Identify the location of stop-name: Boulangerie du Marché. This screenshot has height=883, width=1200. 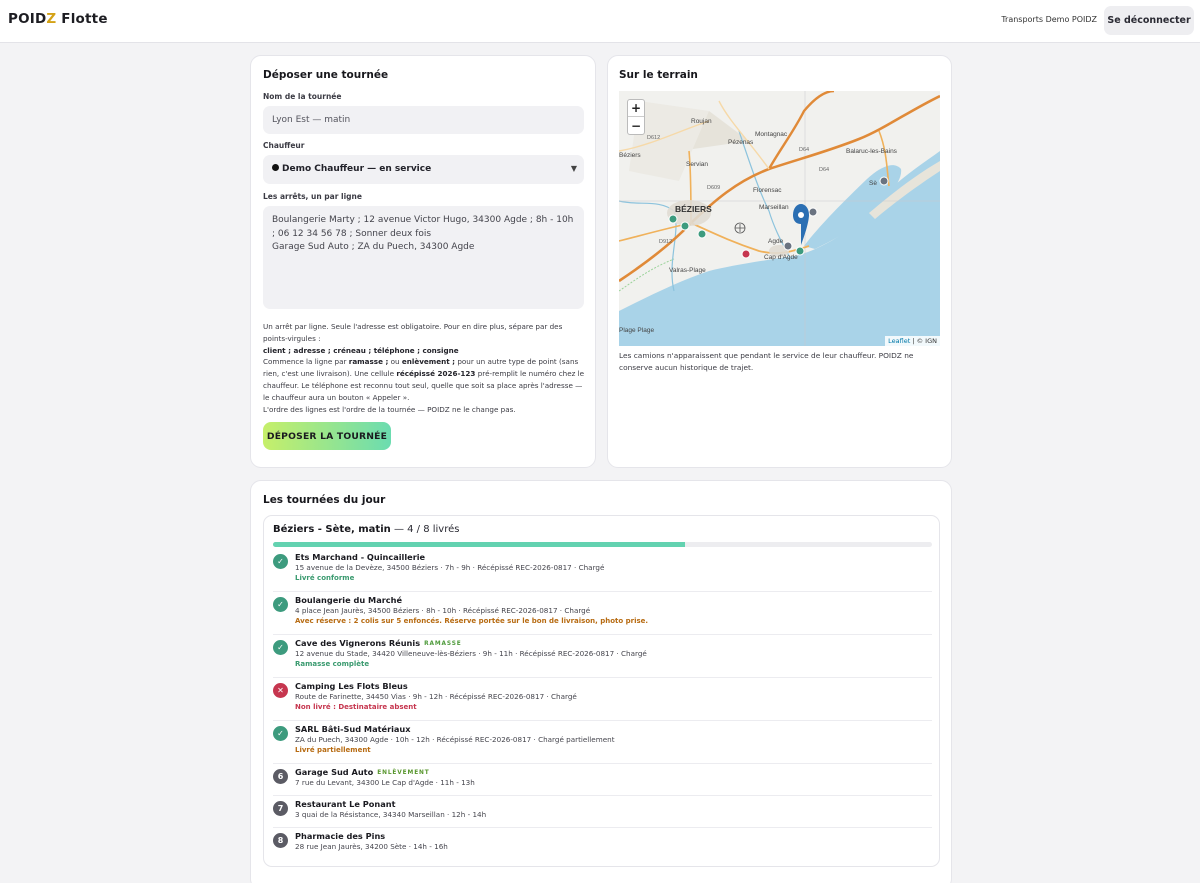
(349, 600).